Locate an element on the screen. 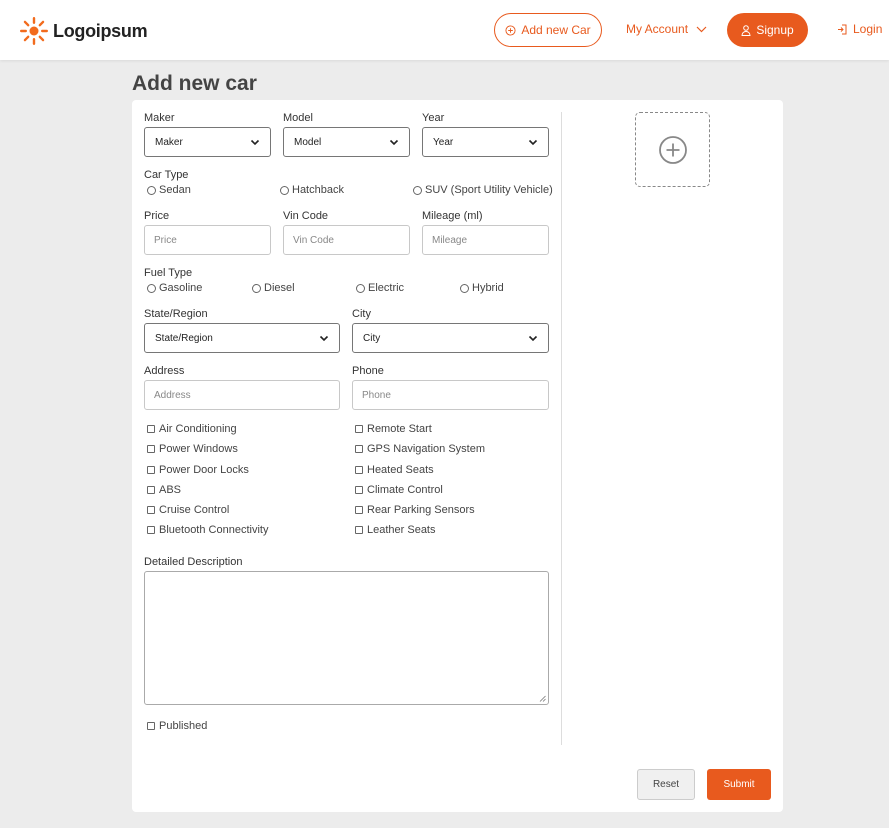 The height and width of the screenshot is (828, 889). phone-input: Phone is located at coordinates (450, 395).